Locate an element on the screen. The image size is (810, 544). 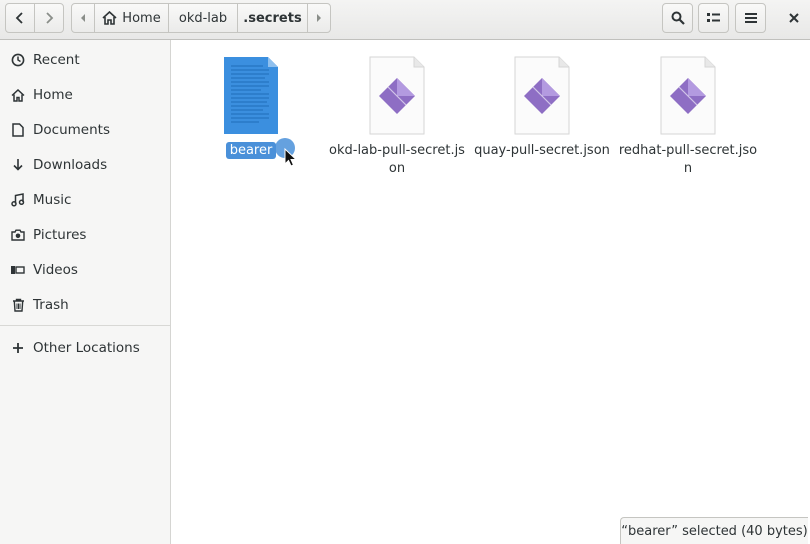
list-view-icon is located at coordinates (713, 17).